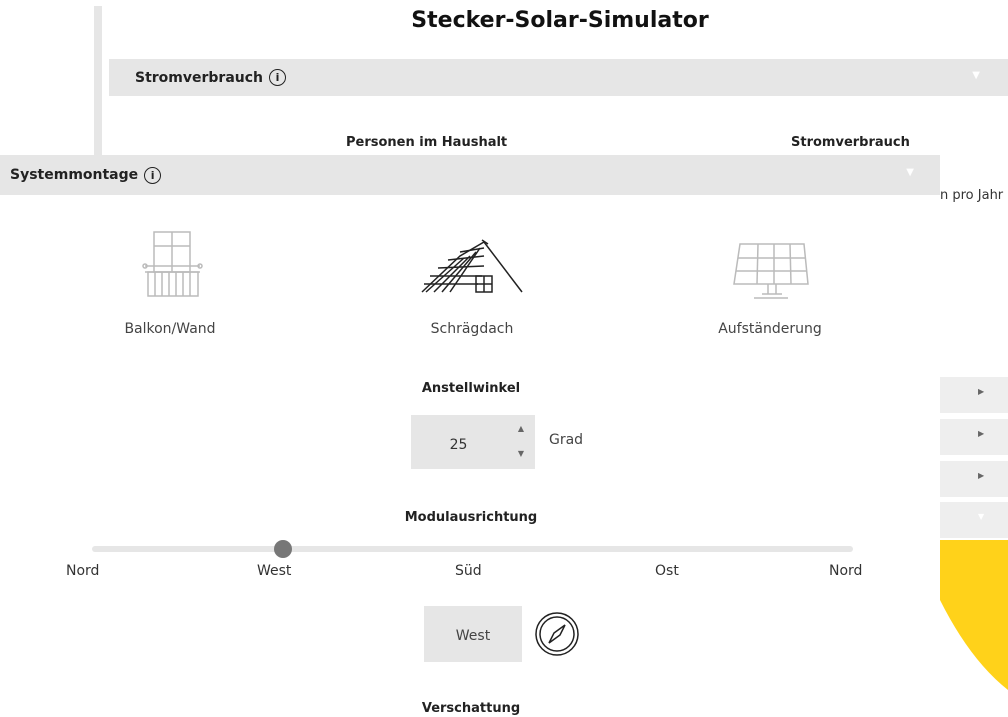 The height and width of the screenshot is (717, 1008). What do you see at coordinates (974, 520) in the screenshot?
I see `right-panel-toggle-4: ▼` at bounding box center [974, 520].